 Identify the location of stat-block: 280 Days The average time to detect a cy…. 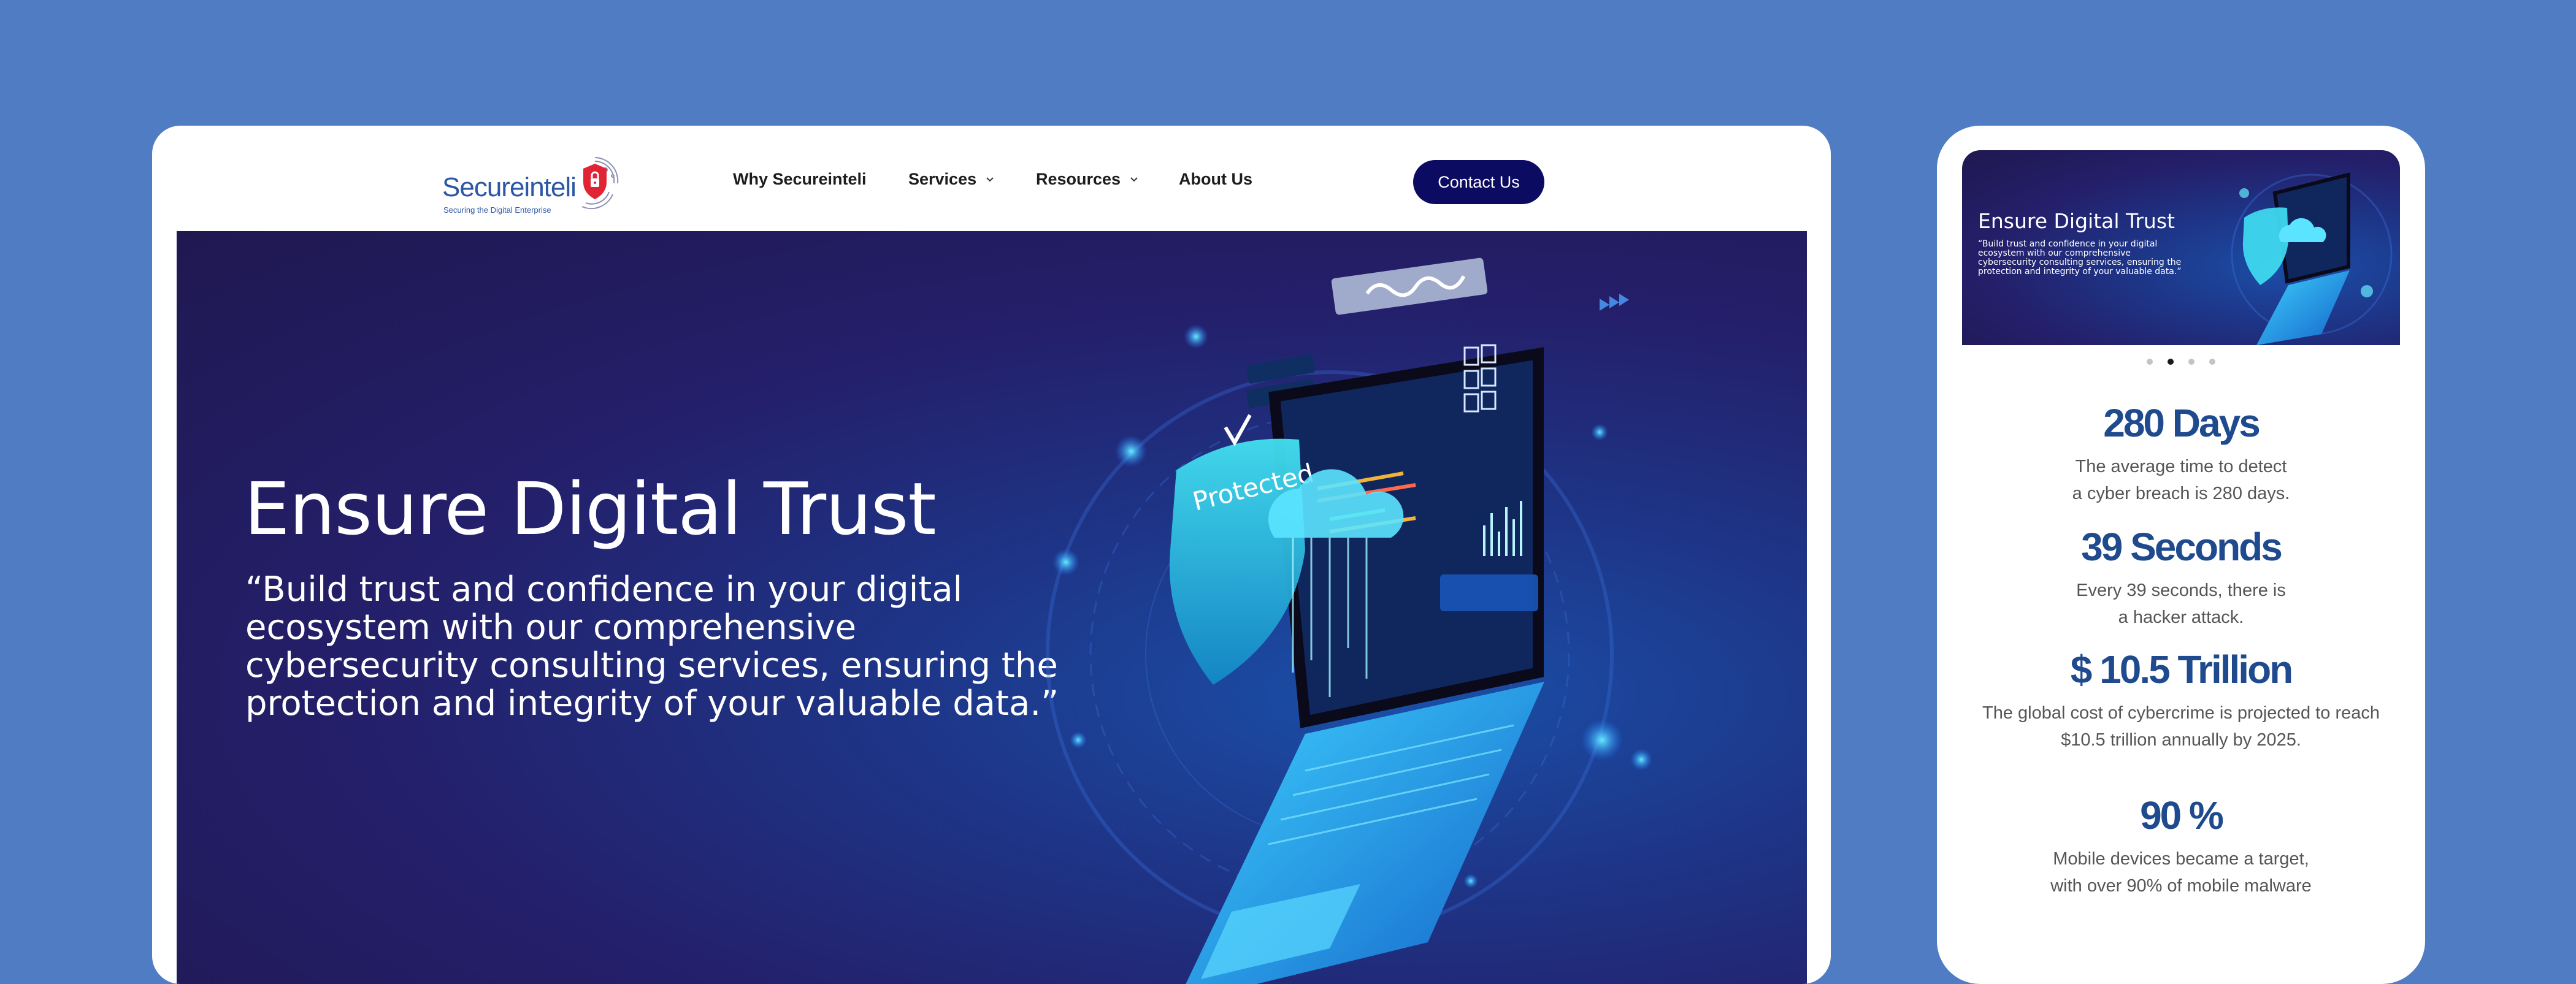
(2181, 453).